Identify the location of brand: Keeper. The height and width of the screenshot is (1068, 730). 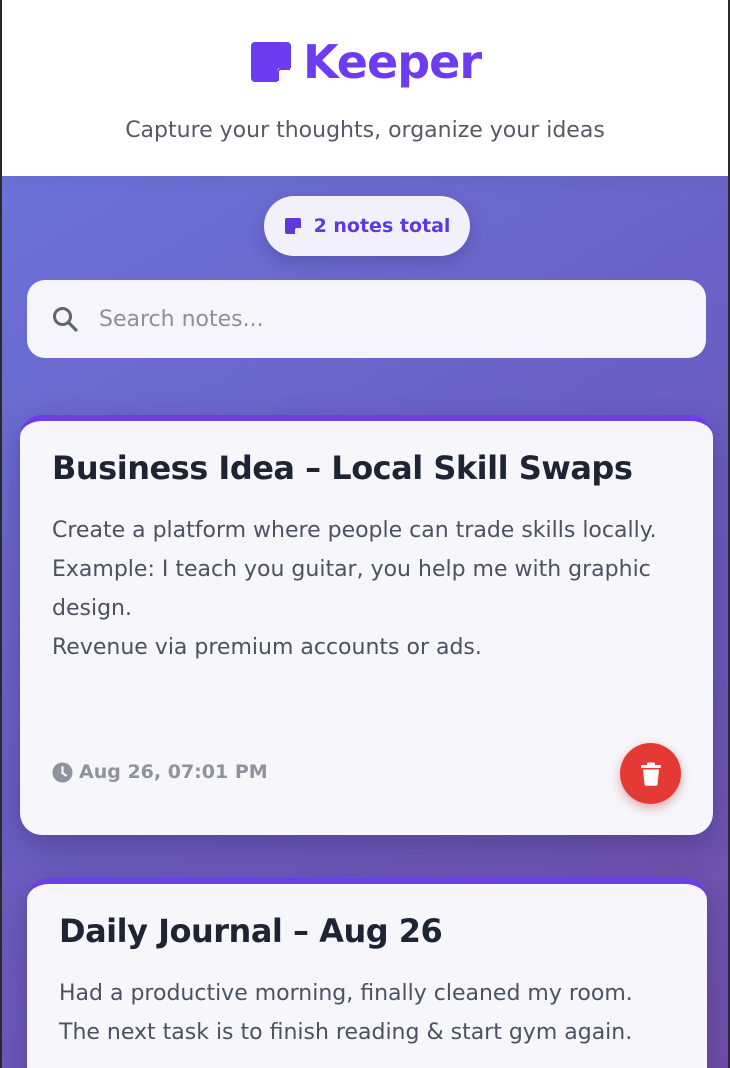
(365, 62).